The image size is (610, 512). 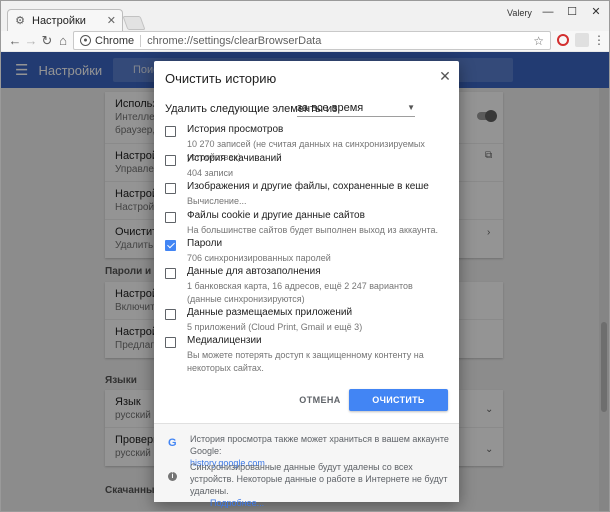 I want to click on home-icon: ⌂, so click(x=63, y=41).